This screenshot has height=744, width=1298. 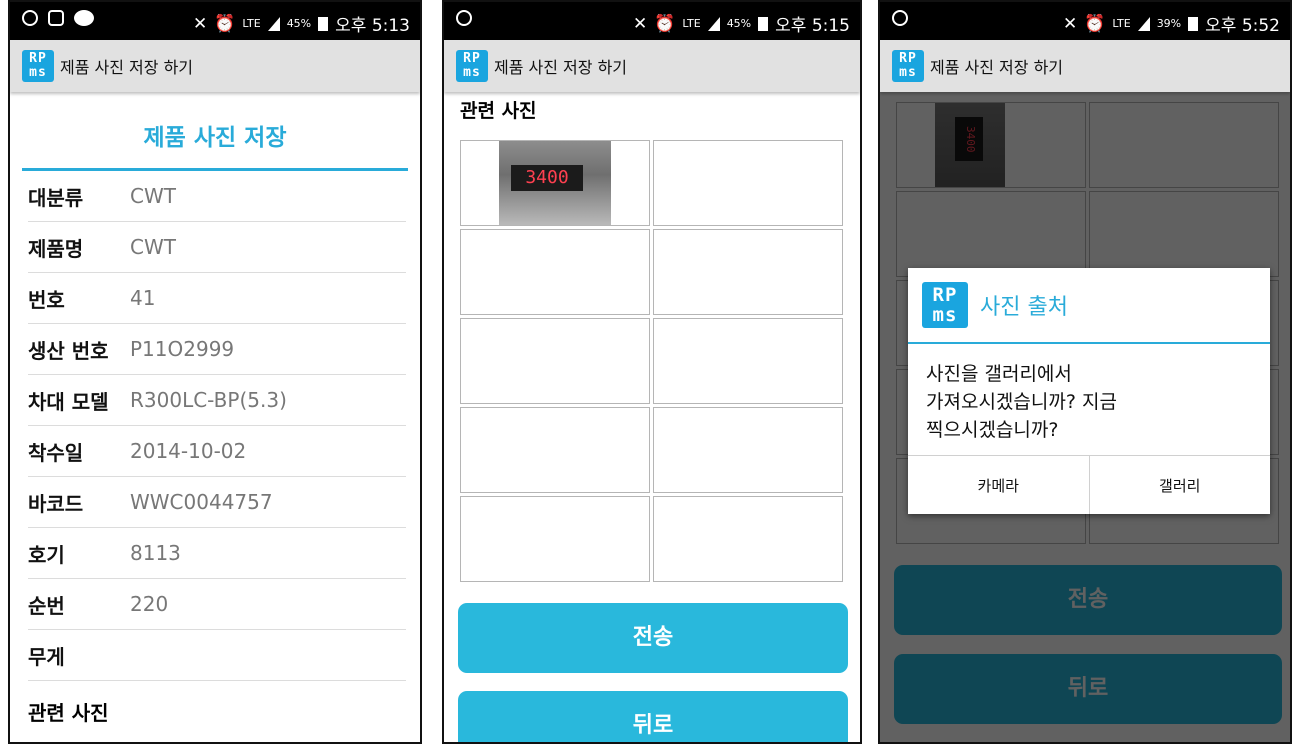 What do you see at coordinates (201, 502) in the screenshot?
I see `field-value: WWC0044757` at bounding box center [201, 502].